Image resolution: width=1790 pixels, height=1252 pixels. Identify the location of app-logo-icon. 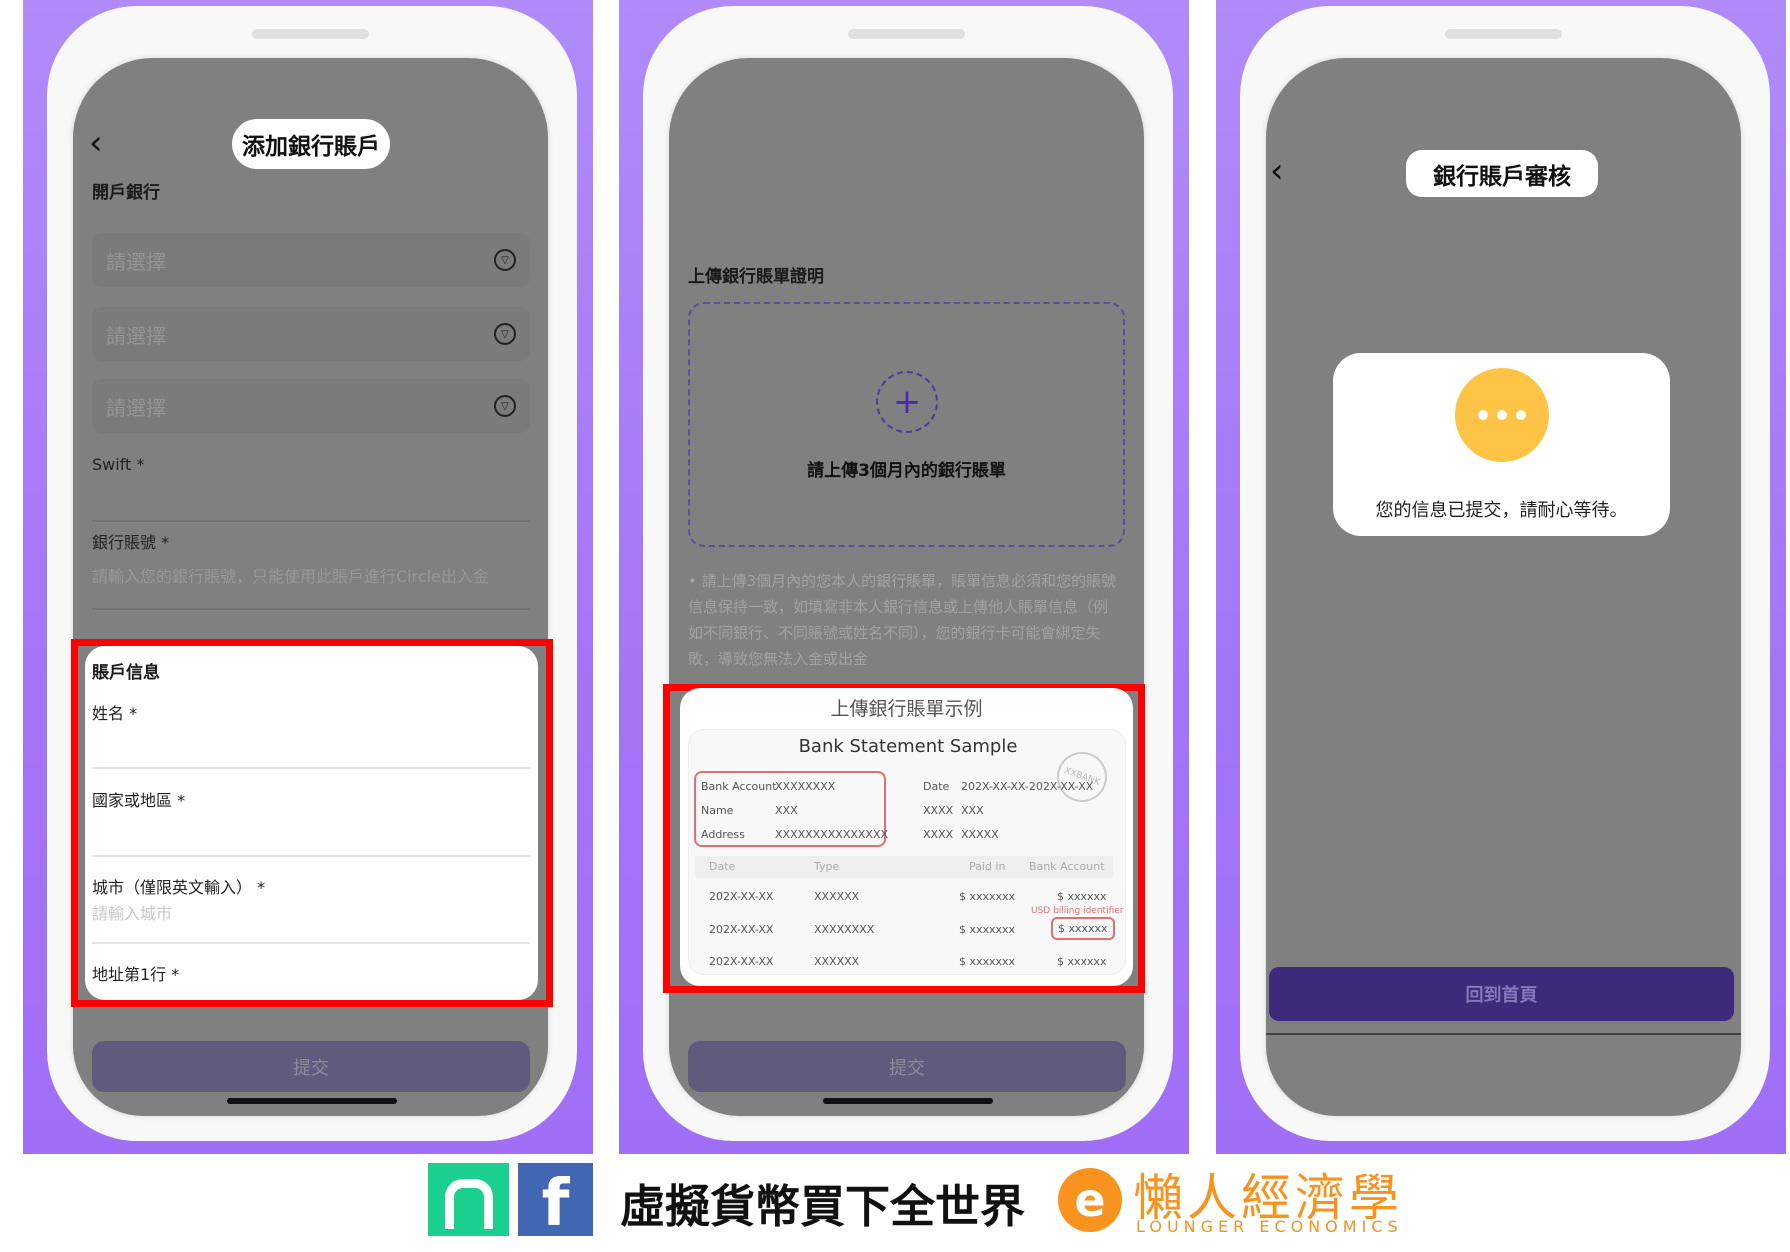
(468, 1199).